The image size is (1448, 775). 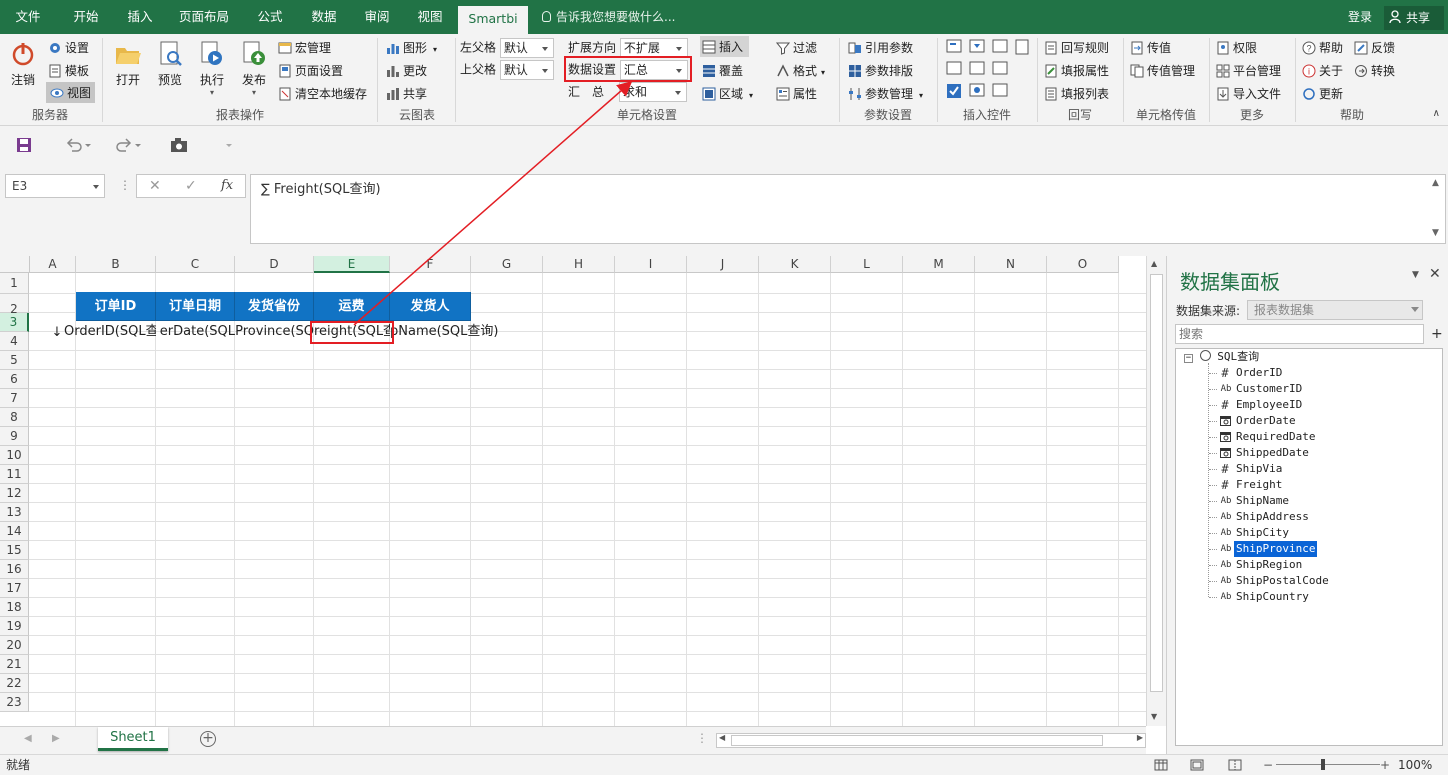 What do you see at coordinates (208, 739) in the screenshot?
I see `add-sheet-icon: +` at bounding box center [208, 739].